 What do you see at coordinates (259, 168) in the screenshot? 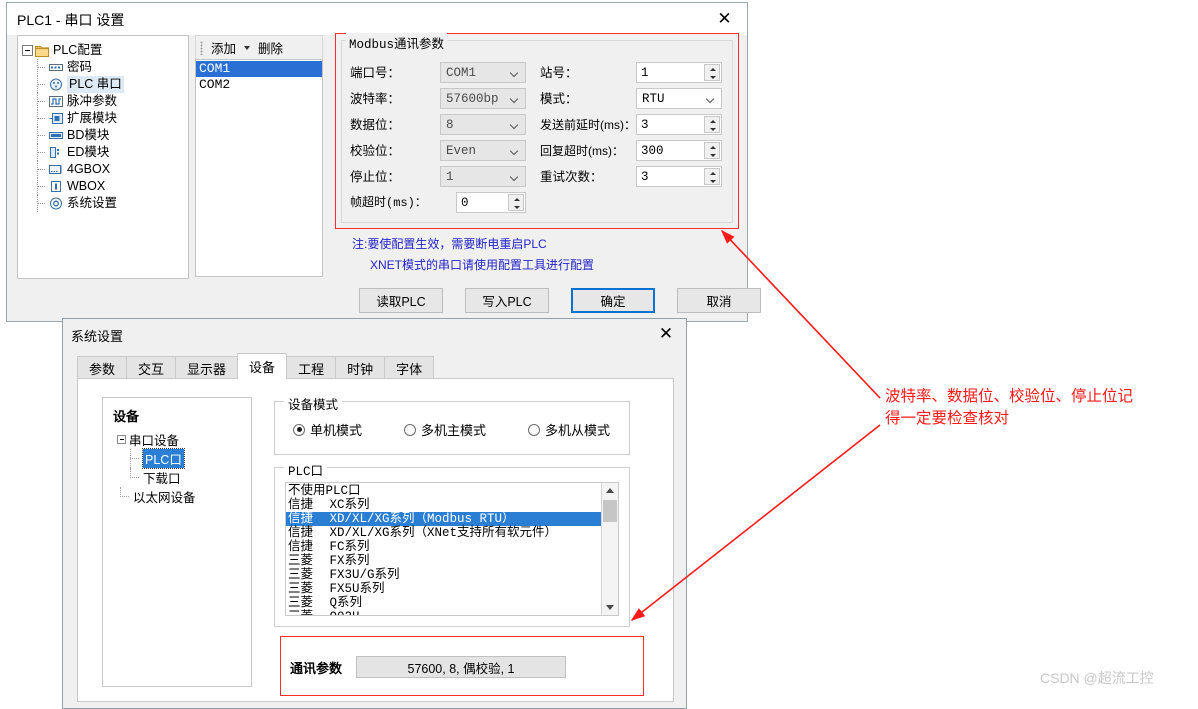
I see `port-list: COM1 COM2` at bounding box center [259, 168].